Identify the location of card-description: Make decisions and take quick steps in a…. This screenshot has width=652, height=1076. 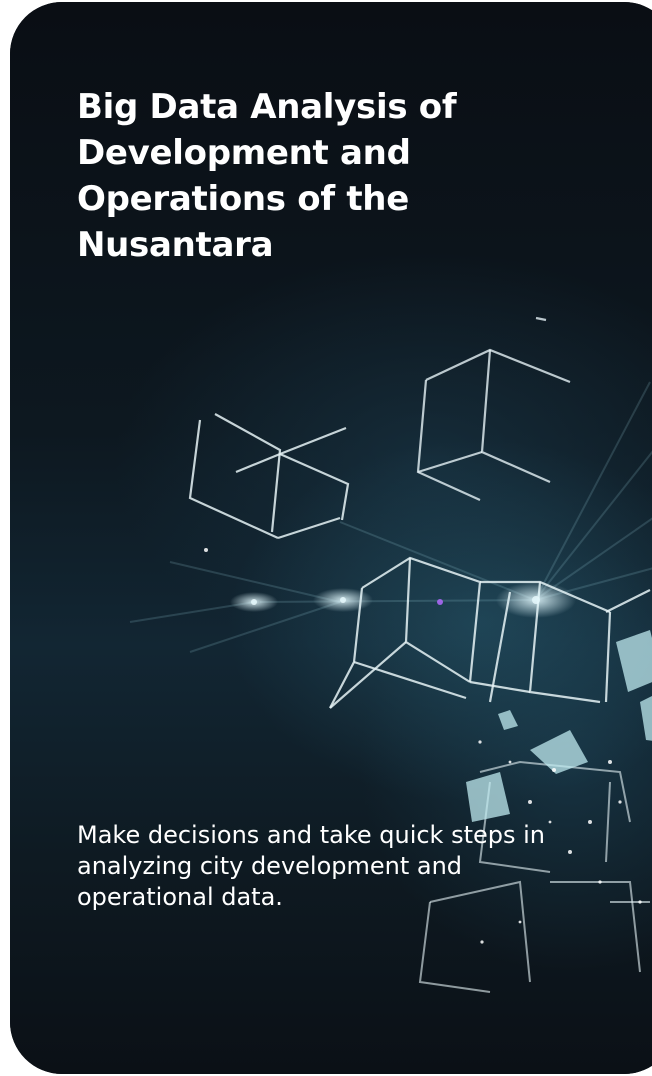
(311, 866).